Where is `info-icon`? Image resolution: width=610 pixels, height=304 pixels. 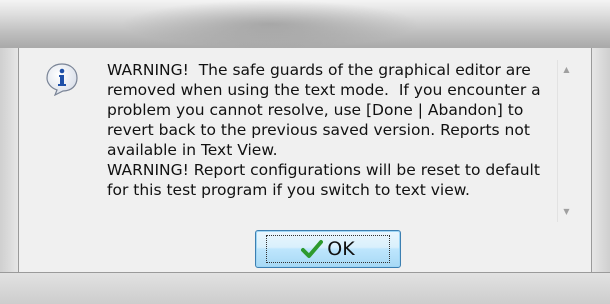 info-icon is located at coordinates (62, 79).